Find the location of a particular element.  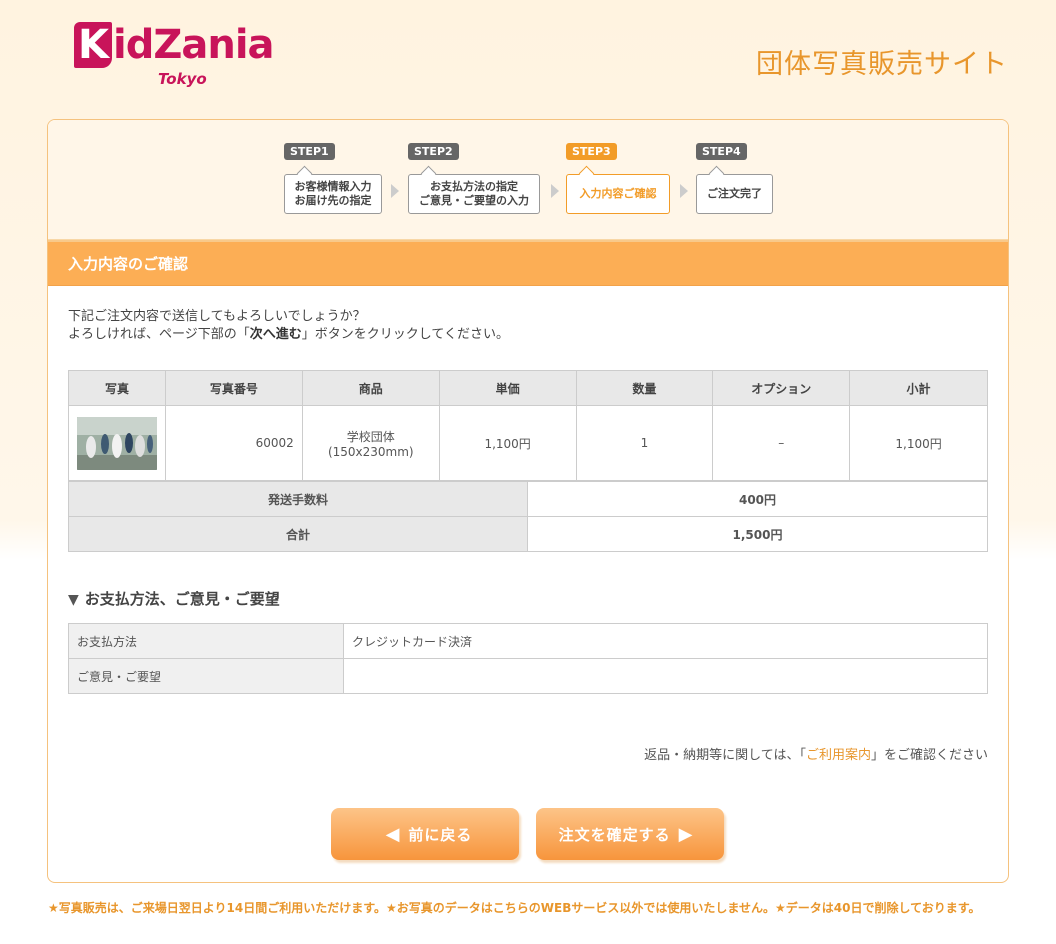

logo-subtitle: Tokyo is located at coordinates (182, 79).